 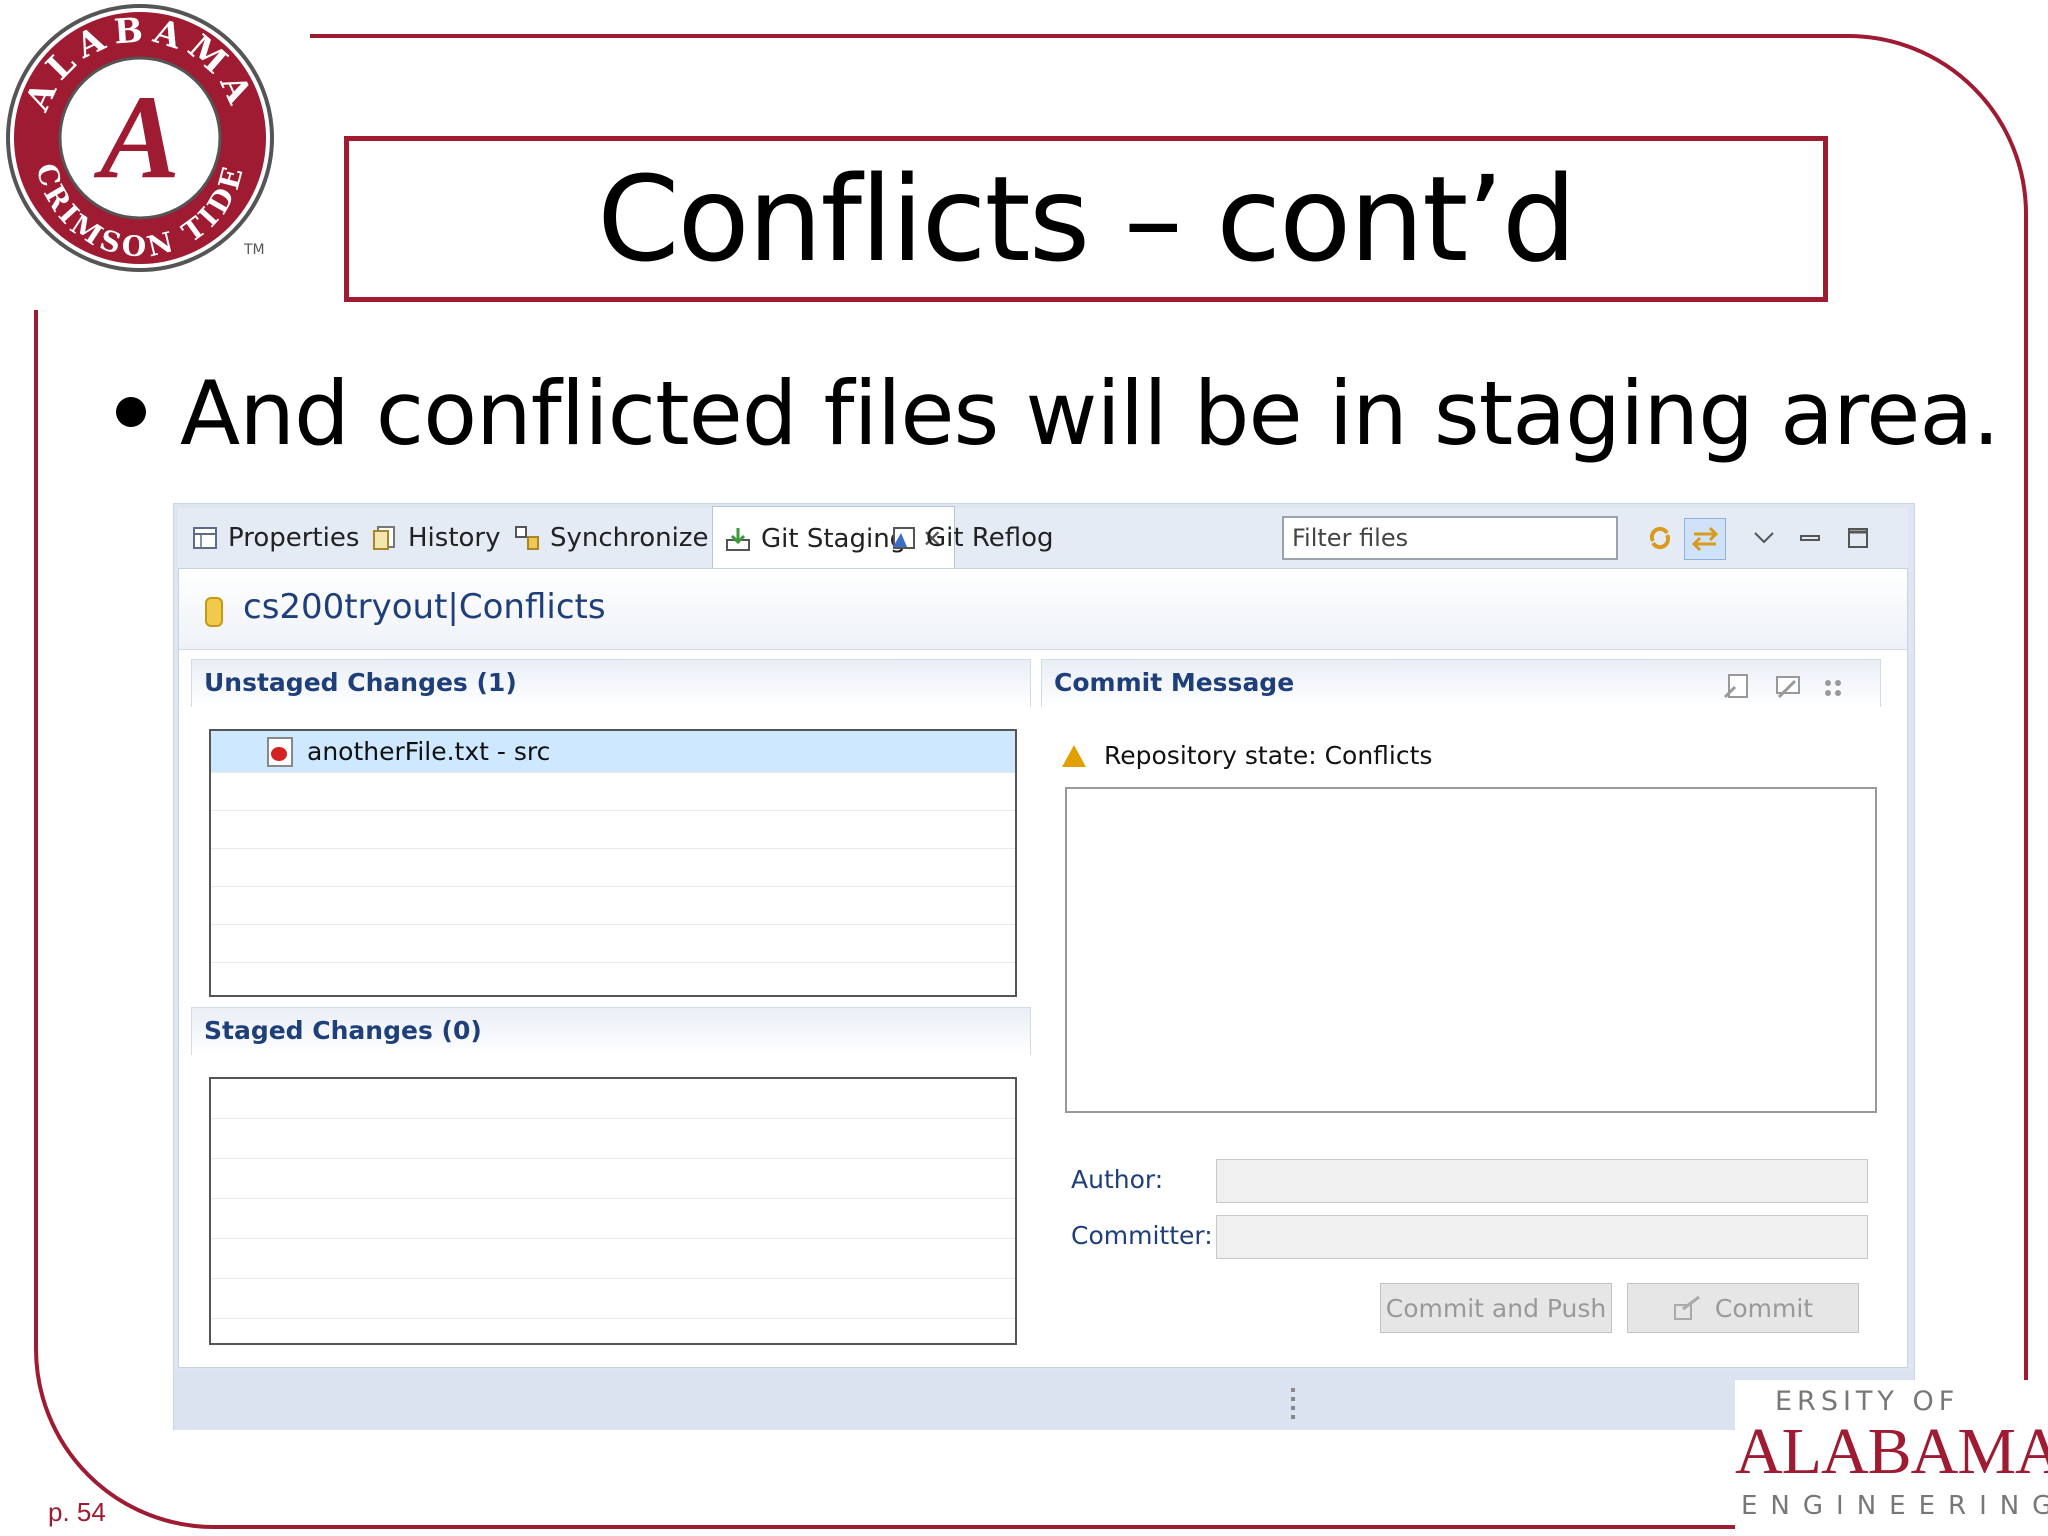 I want to click on committer-label: Committer:, so click(x=1142, y=1235).